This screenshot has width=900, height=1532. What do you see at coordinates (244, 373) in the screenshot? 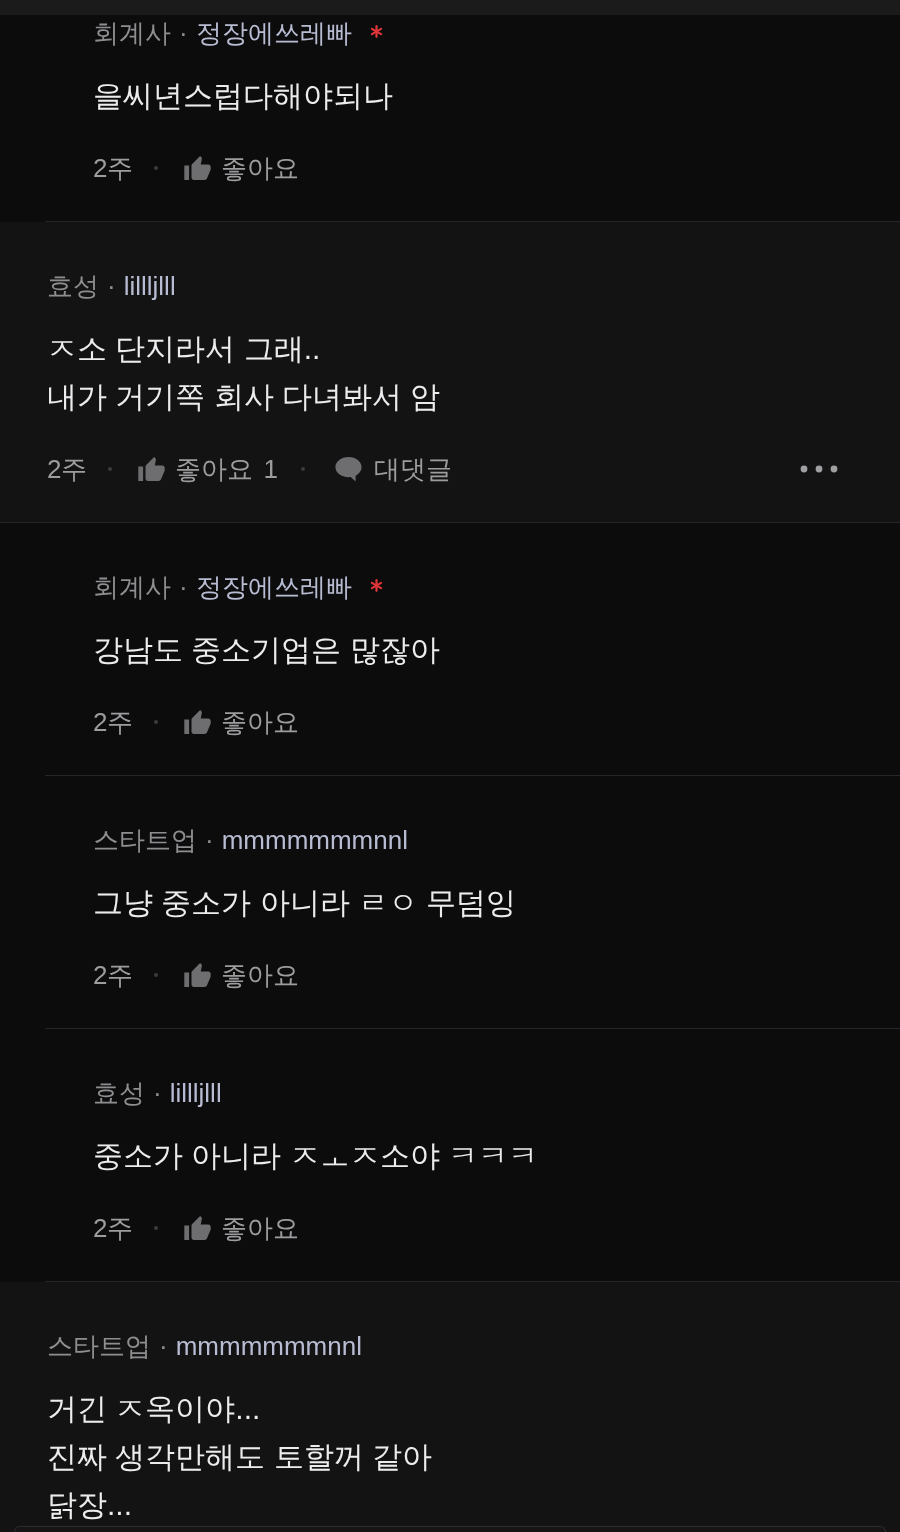
I see `comment-text: ㅈ소 단지라서 그래.. 내가 거기쪽 회사 다녀봐서 암` at bounding box center [244, 373].